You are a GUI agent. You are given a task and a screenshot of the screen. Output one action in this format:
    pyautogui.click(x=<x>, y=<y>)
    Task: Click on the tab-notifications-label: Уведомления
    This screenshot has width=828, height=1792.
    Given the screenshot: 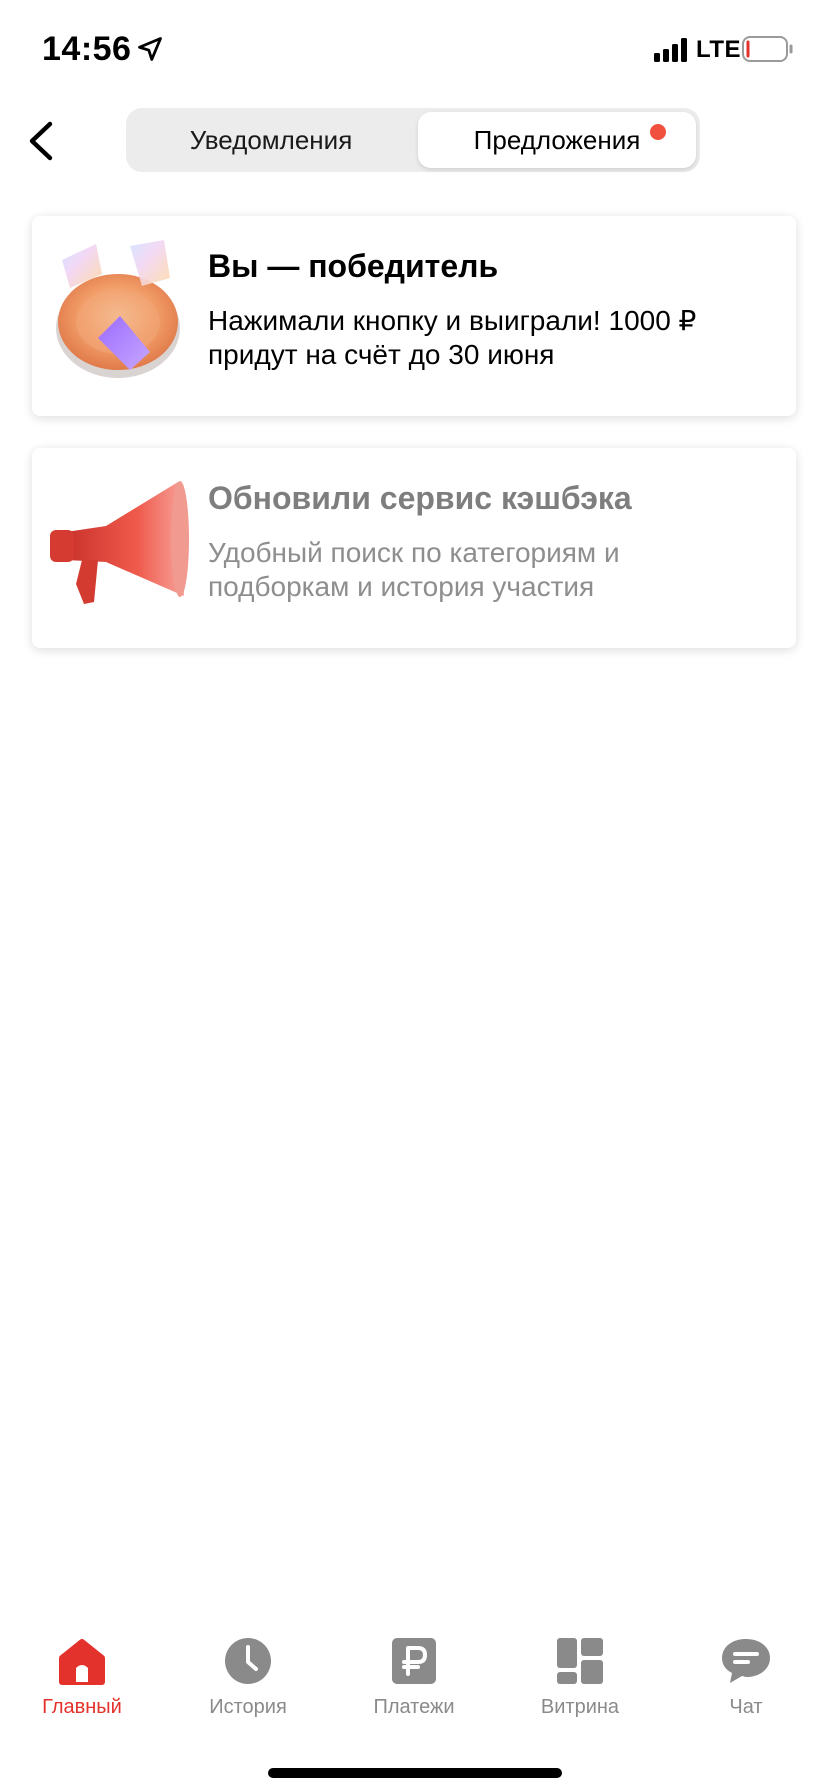 What is the action you would take?
    pyautogui.click(x=271, y=139)
    